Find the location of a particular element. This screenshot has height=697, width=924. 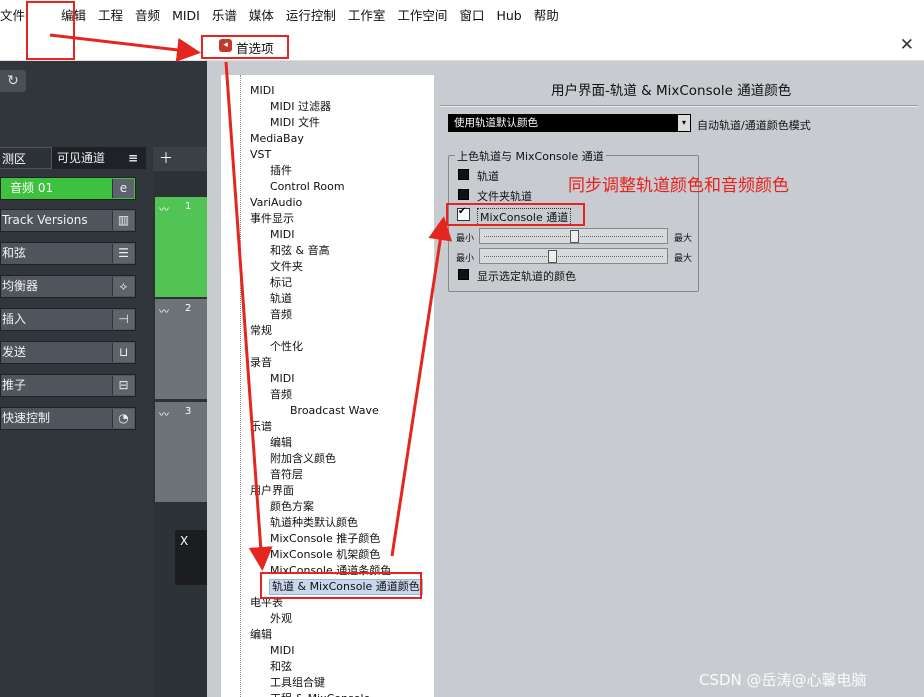

watermark: CSDN @岳涛@心馨电脑 is located at coordinates (783, 680).